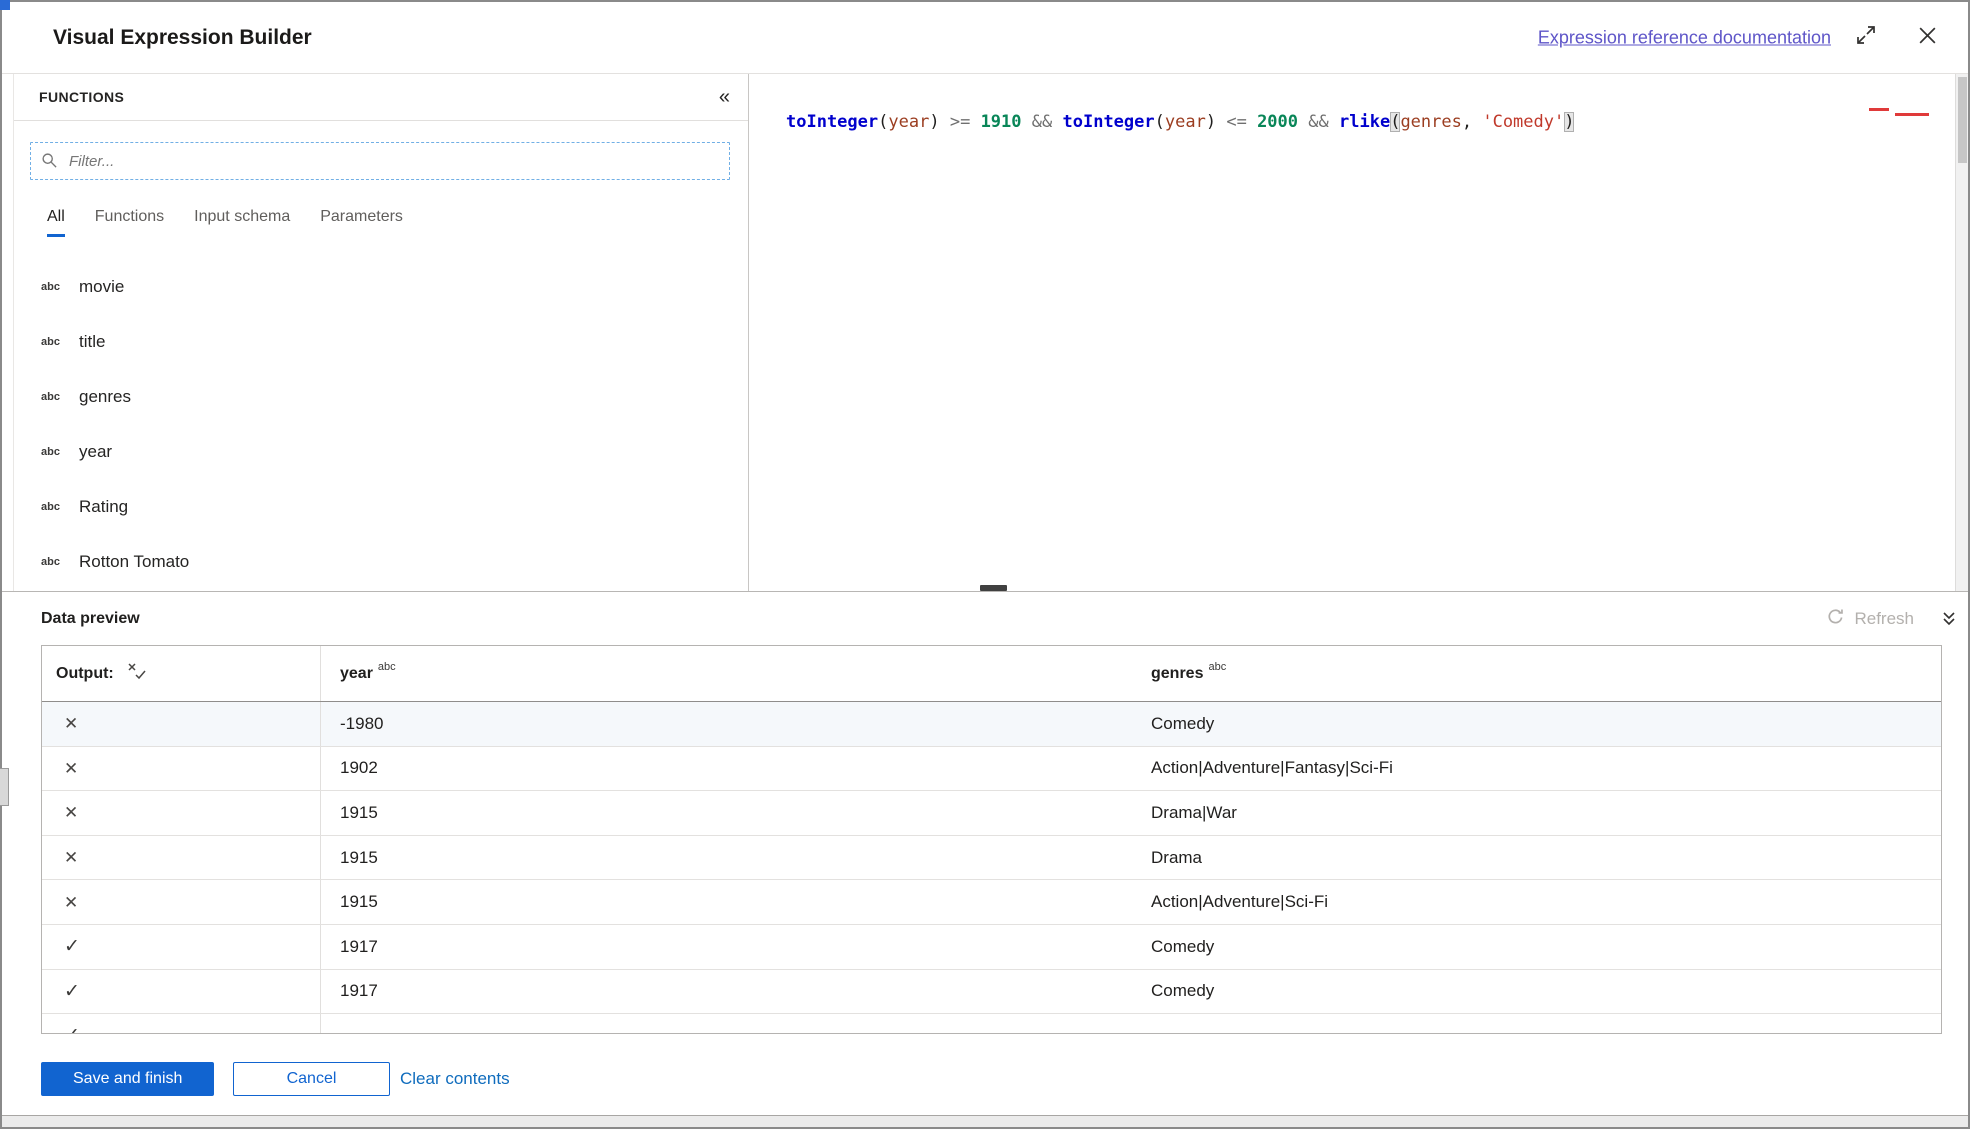  I want to click on schema-item-label: Rating, so click(104, 506).